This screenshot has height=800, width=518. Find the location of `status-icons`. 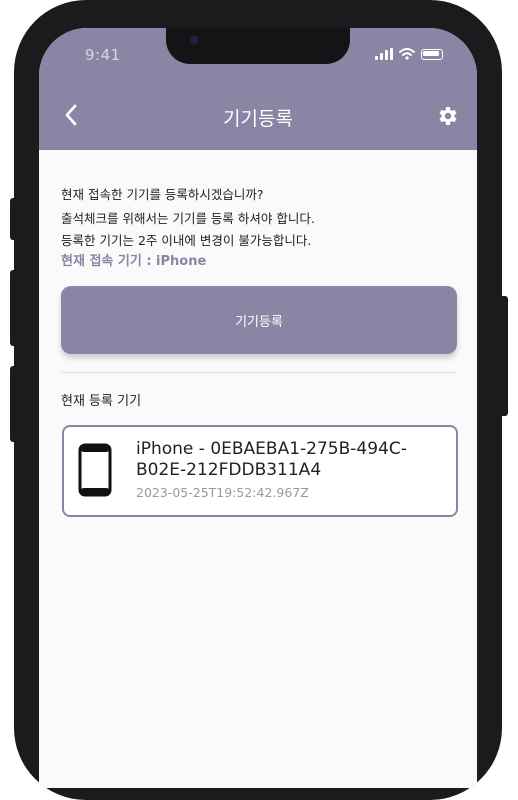

status-icons is located at coordinates (409, 54).